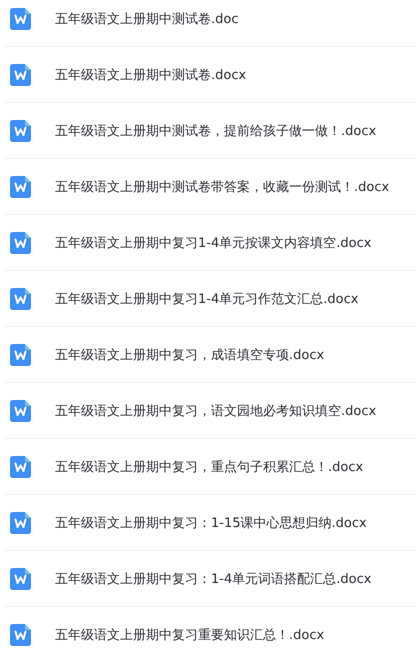 The image size is (416, 657). What do you see at coordinates (189, 635) in the screenshot?
I see `file-name: 五年级语文上册期中复习重要知识汇总！.docx` at bounding box center [189, 635].